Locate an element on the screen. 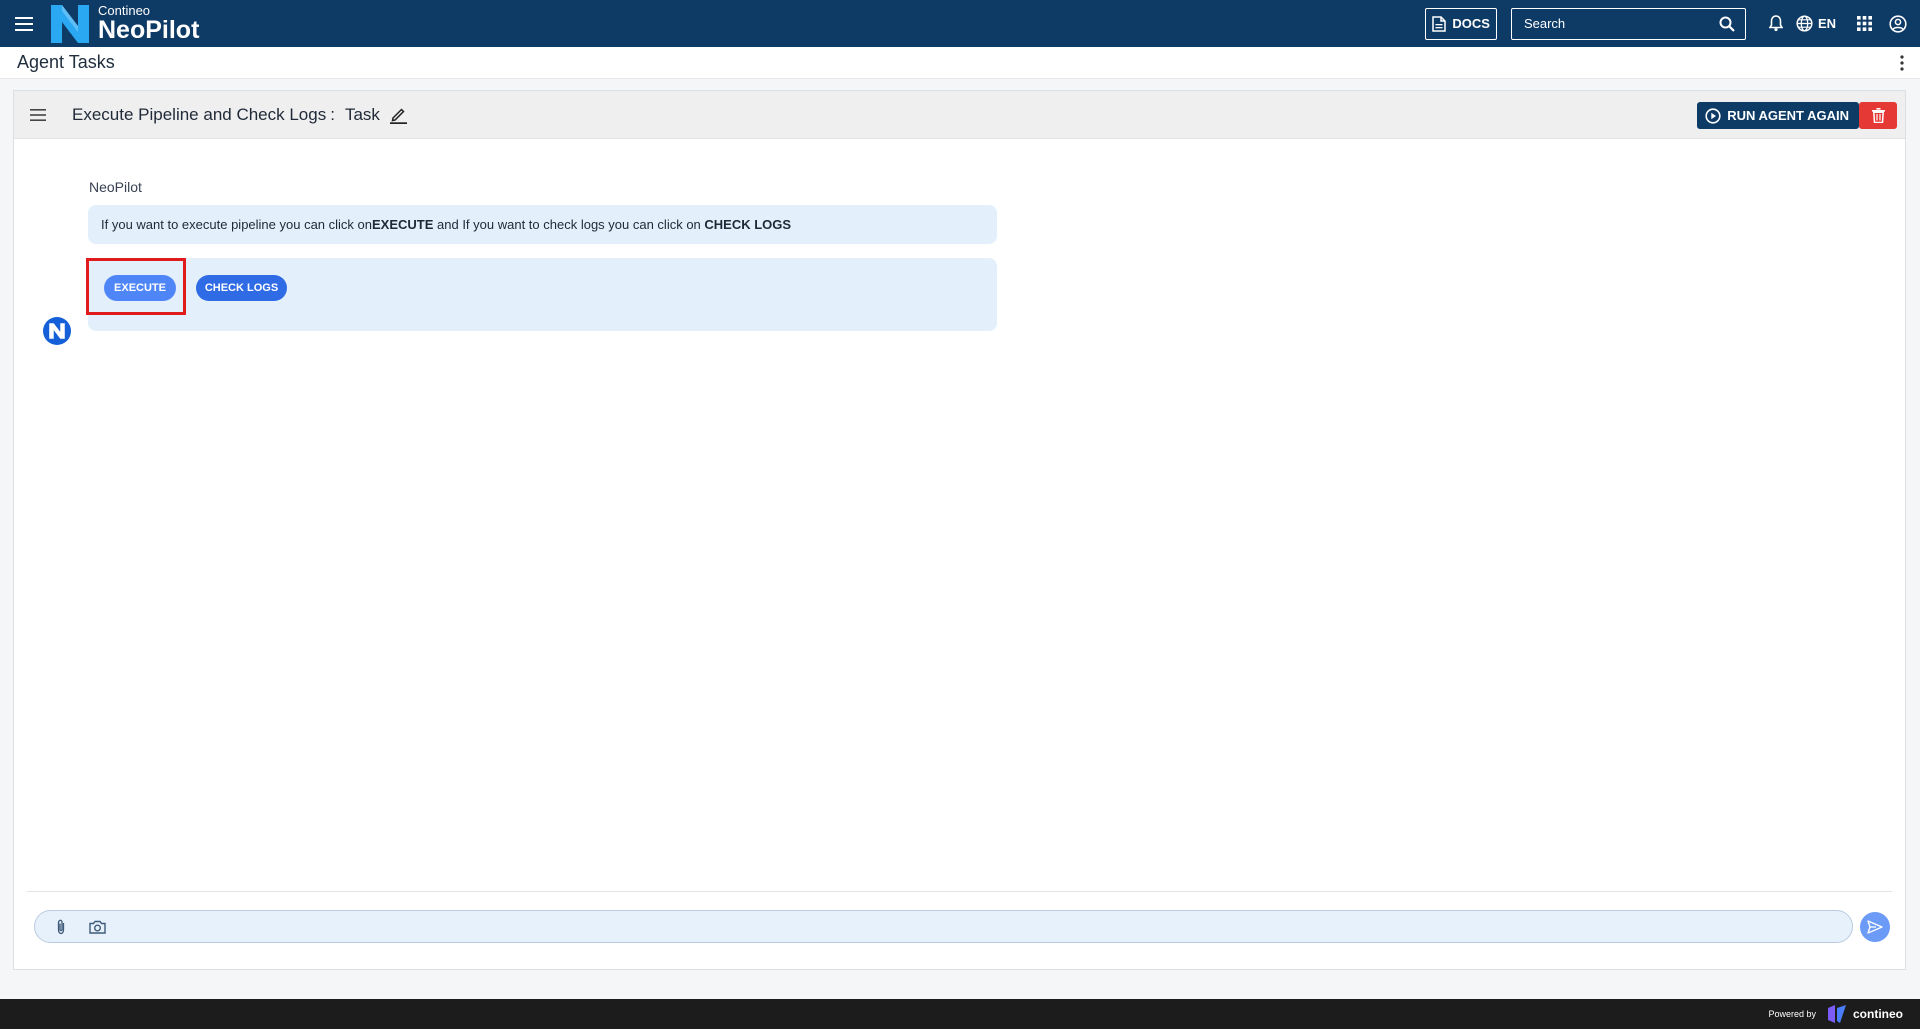 The width and height of the screenshot is (1920, 1029). powered-by-label: Powered by is located at coordinates (1792, 1014).